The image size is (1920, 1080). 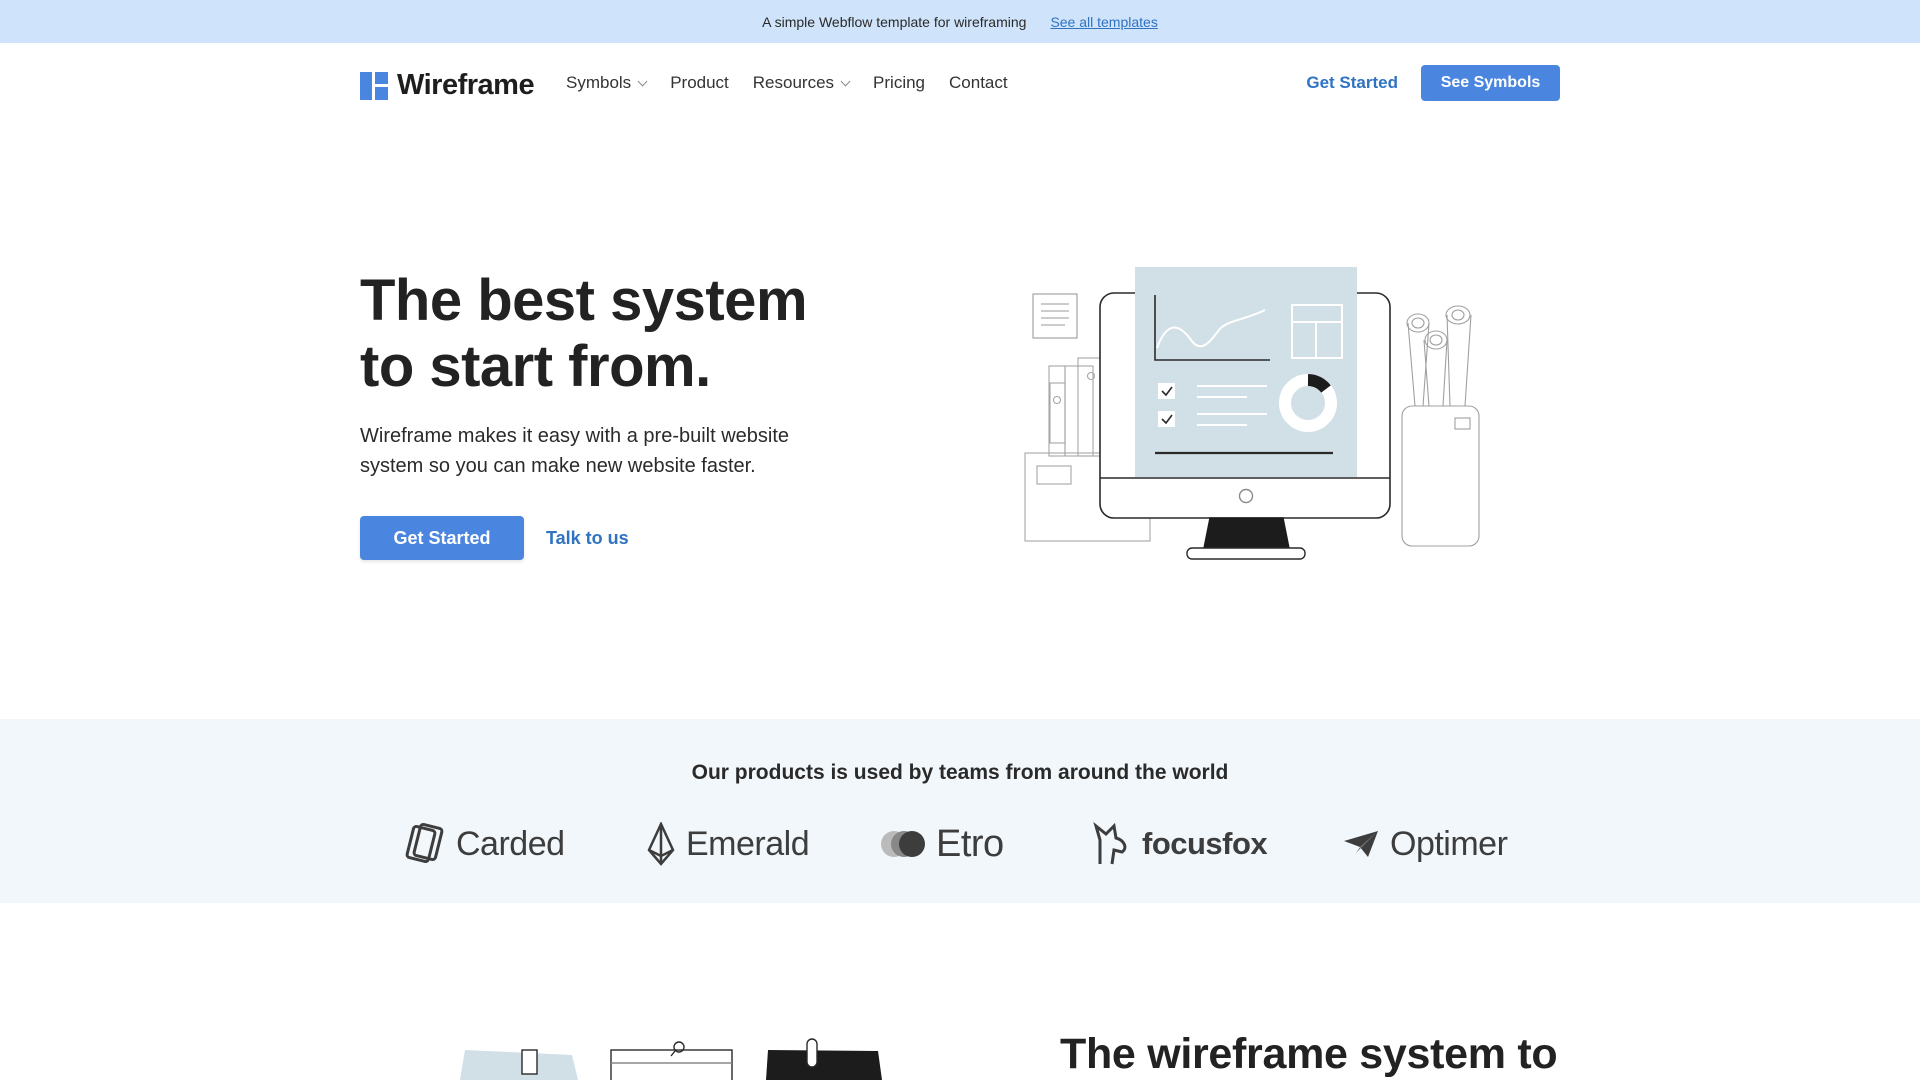 What do you see at coordinates (748, 843) in the screenshot?
I see `logo-emerald-text: Emerald` at bounding box center [748, 843].